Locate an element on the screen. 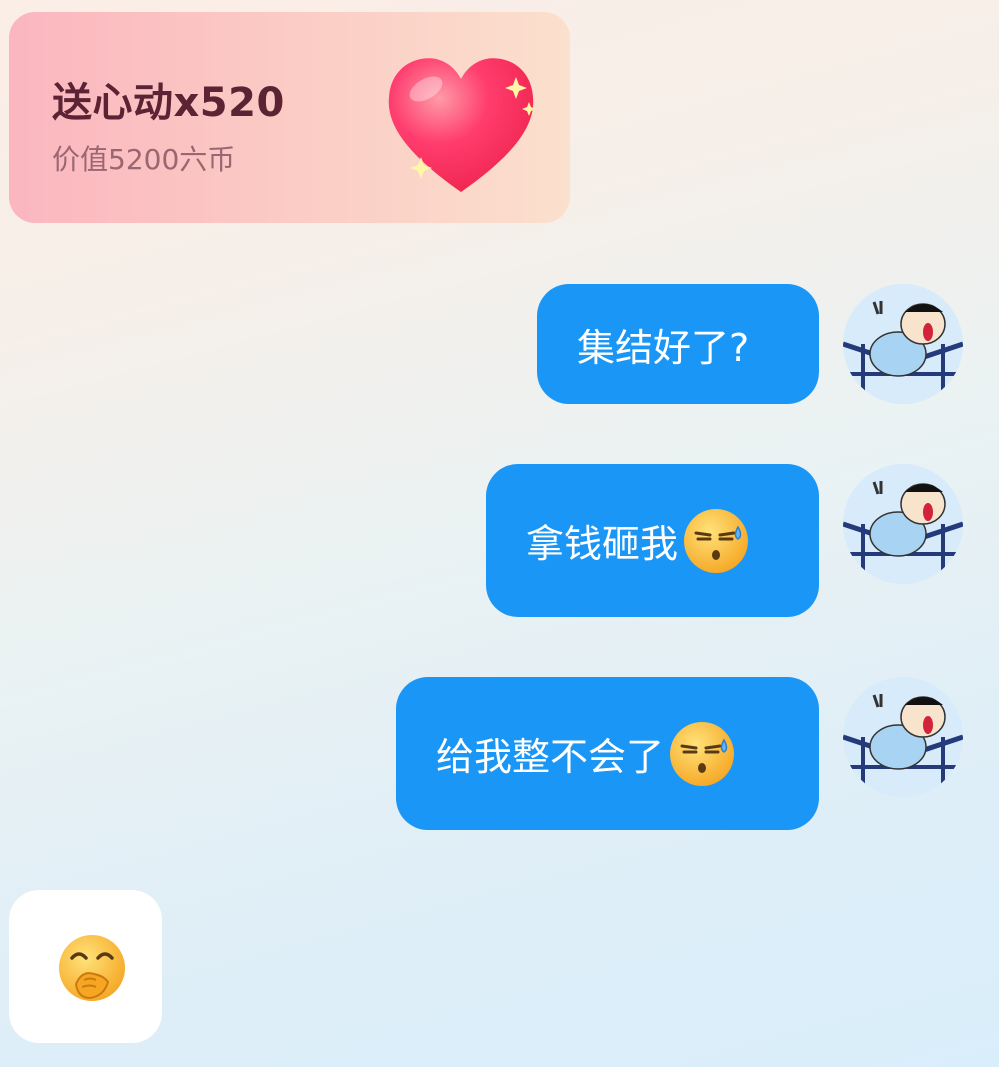 This screenshot has height=1067, width=999. message-bubble: 拿钱砸我 is located at coordinates (652, 540).